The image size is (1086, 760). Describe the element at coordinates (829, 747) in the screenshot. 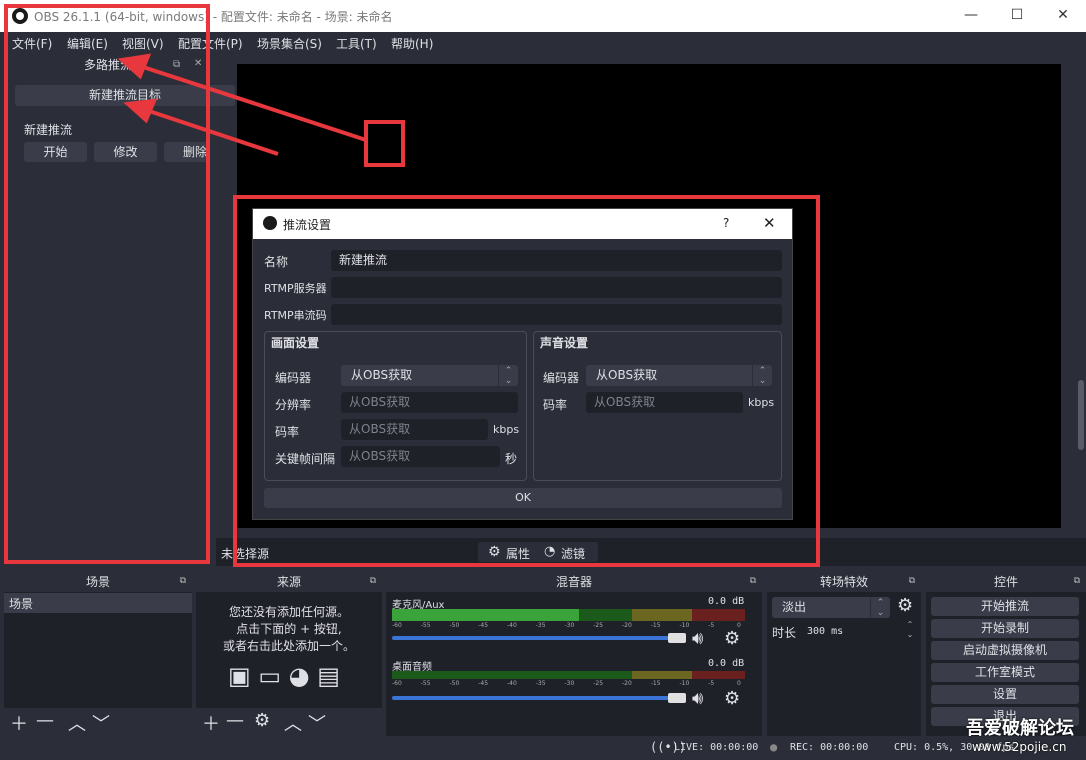

I see `rec-timer: REC: 00:00:00` at that location.